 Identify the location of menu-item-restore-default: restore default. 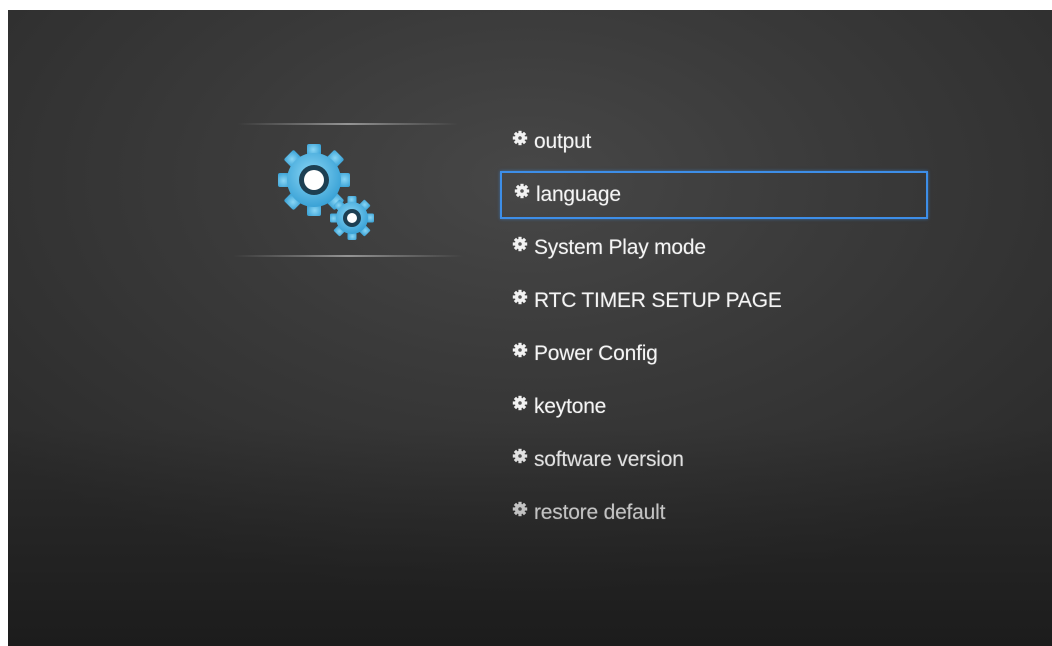
(720, 513).